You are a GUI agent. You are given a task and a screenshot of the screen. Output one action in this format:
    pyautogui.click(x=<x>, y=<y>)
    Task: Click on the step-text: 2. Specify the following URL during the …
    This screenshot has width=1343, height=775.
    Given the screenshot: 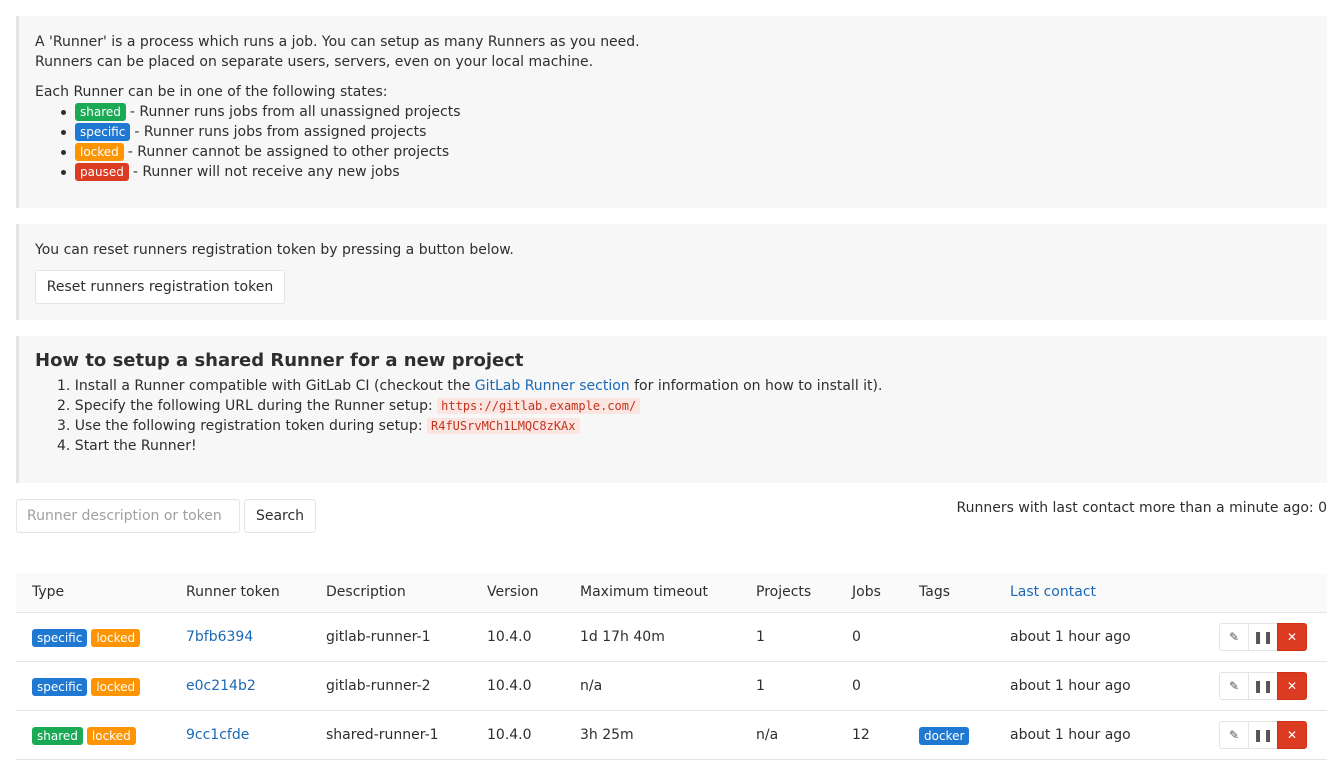 What is the action you would take?
    pyautogui.click(x=247, y=406)
    